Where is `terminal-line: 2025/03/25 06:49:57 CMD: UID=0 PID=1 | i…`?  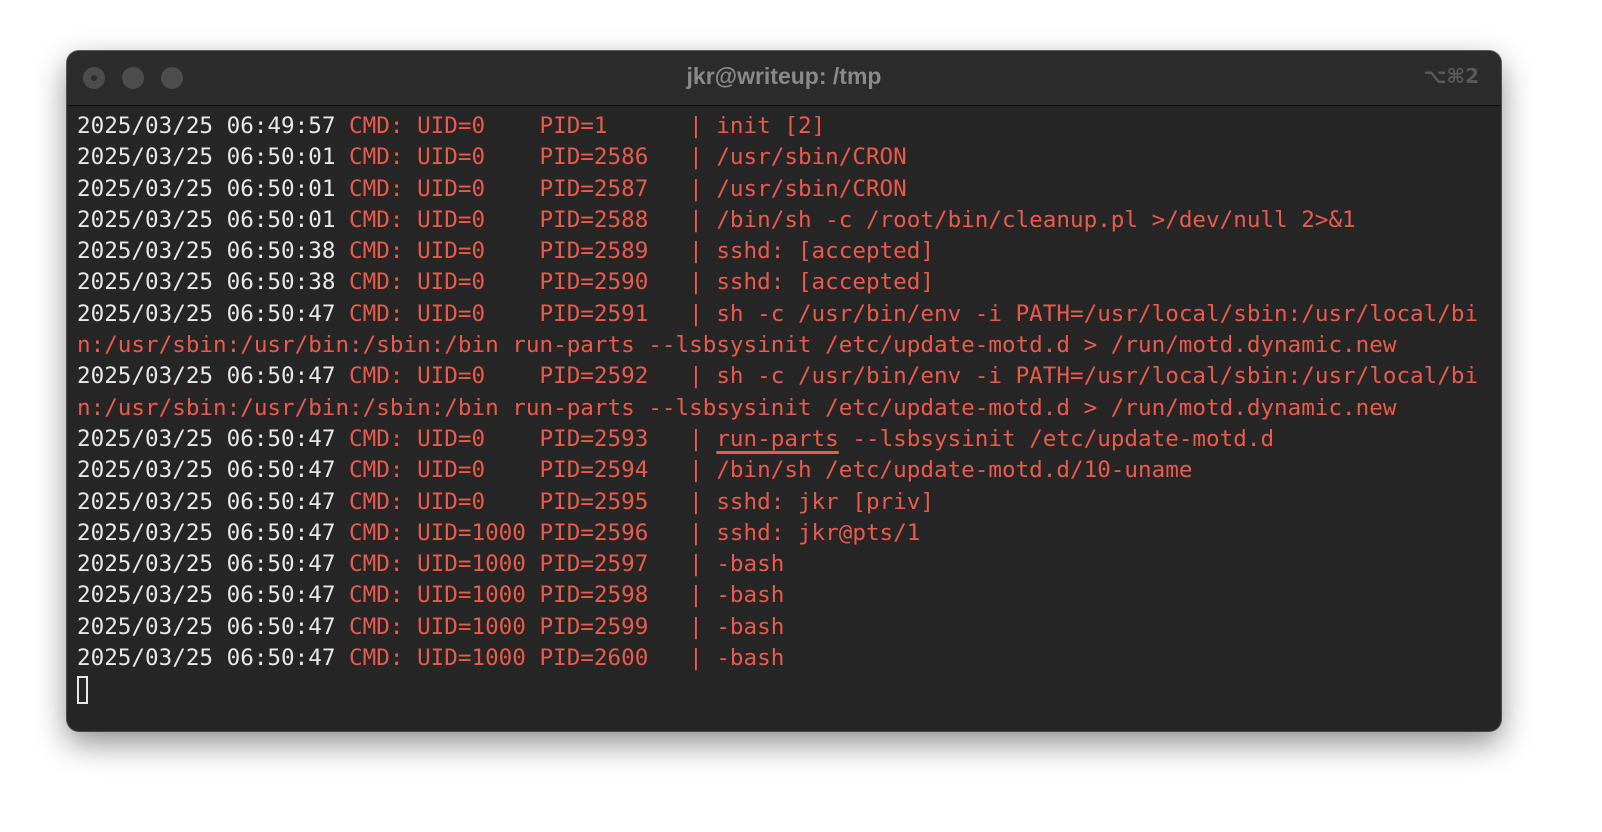 terminal-line: 2025/03/25 06:49:57 CMD: UID=0 PID=1 | i… is located at coordinates (787, 126).